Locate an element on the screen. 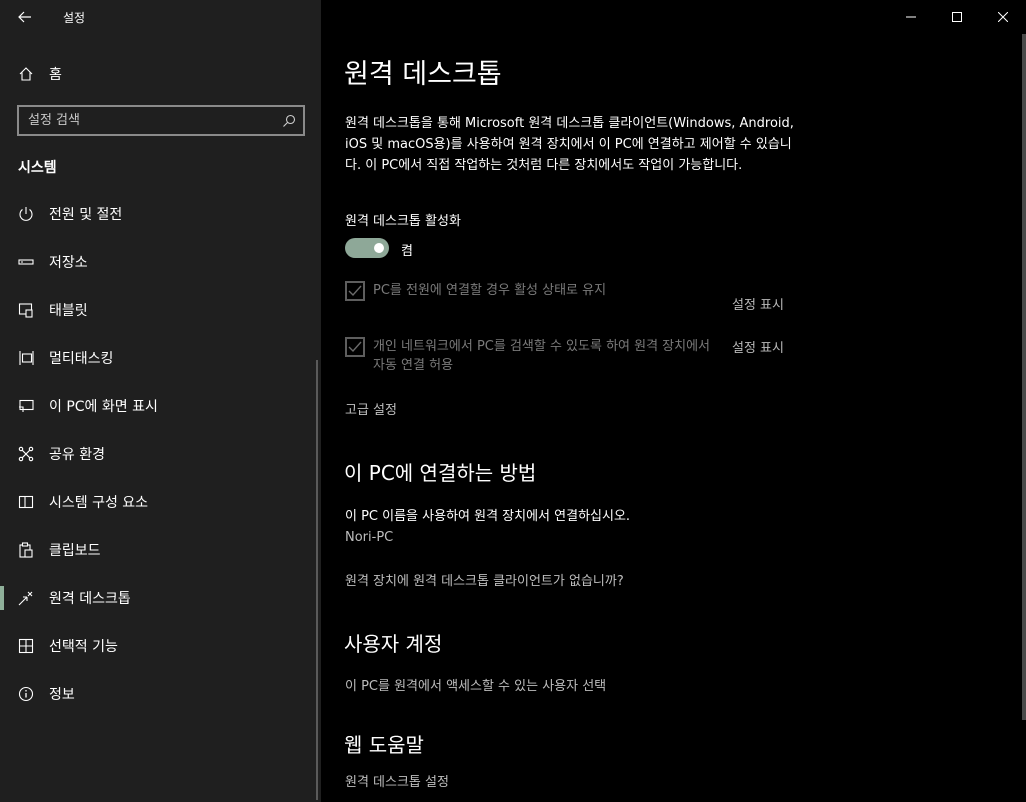 Image resolution: width=1026 pixels, height=802 pixels. search-input is located at coordinates (147, 120).